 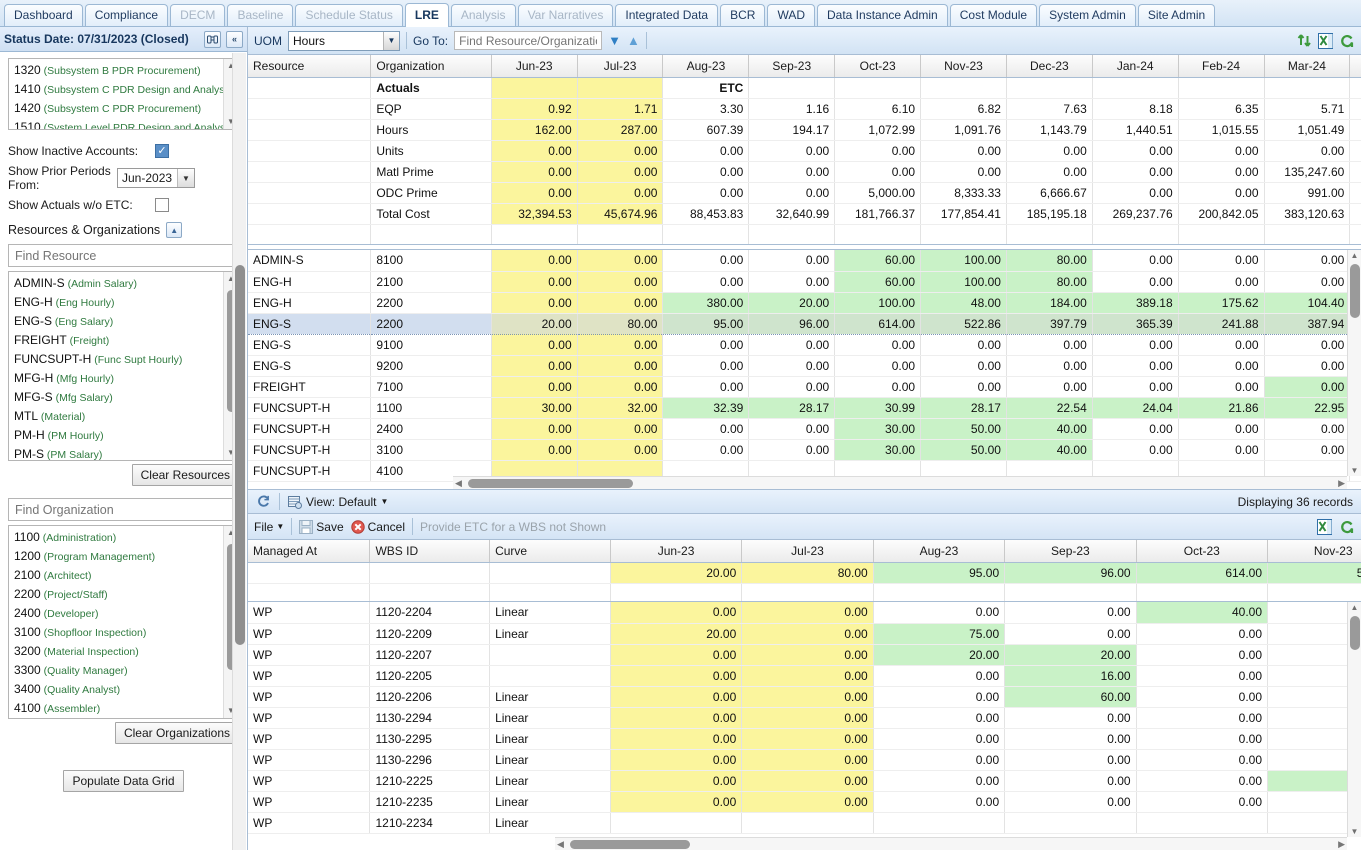 I want to click on cell-value: 22.95, so click(x=1307, y=408).